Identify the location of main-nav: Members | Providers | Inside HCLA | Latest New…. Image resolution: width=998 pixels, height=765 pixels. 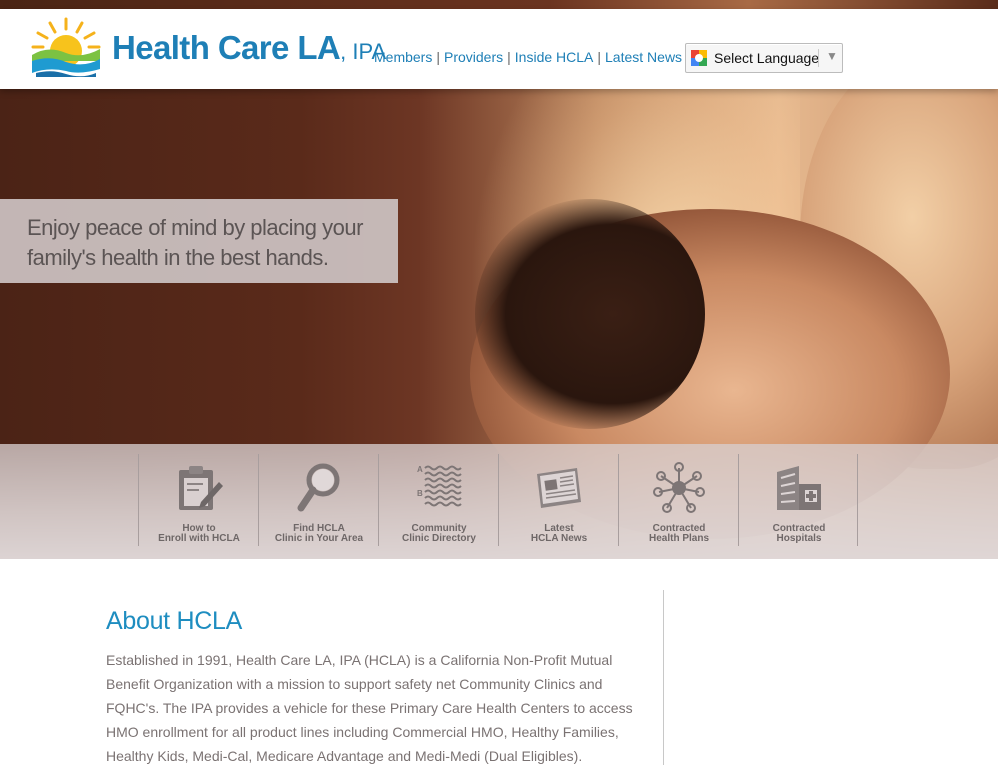
(534, 57).